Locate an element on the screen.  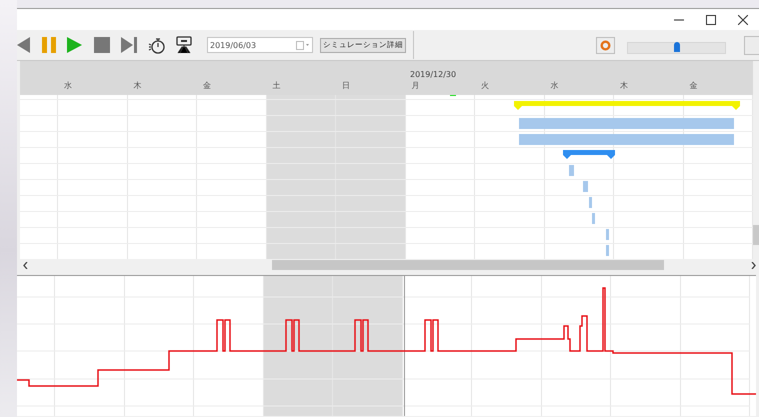
day-label: 土 is located at coordinates (276, 85).